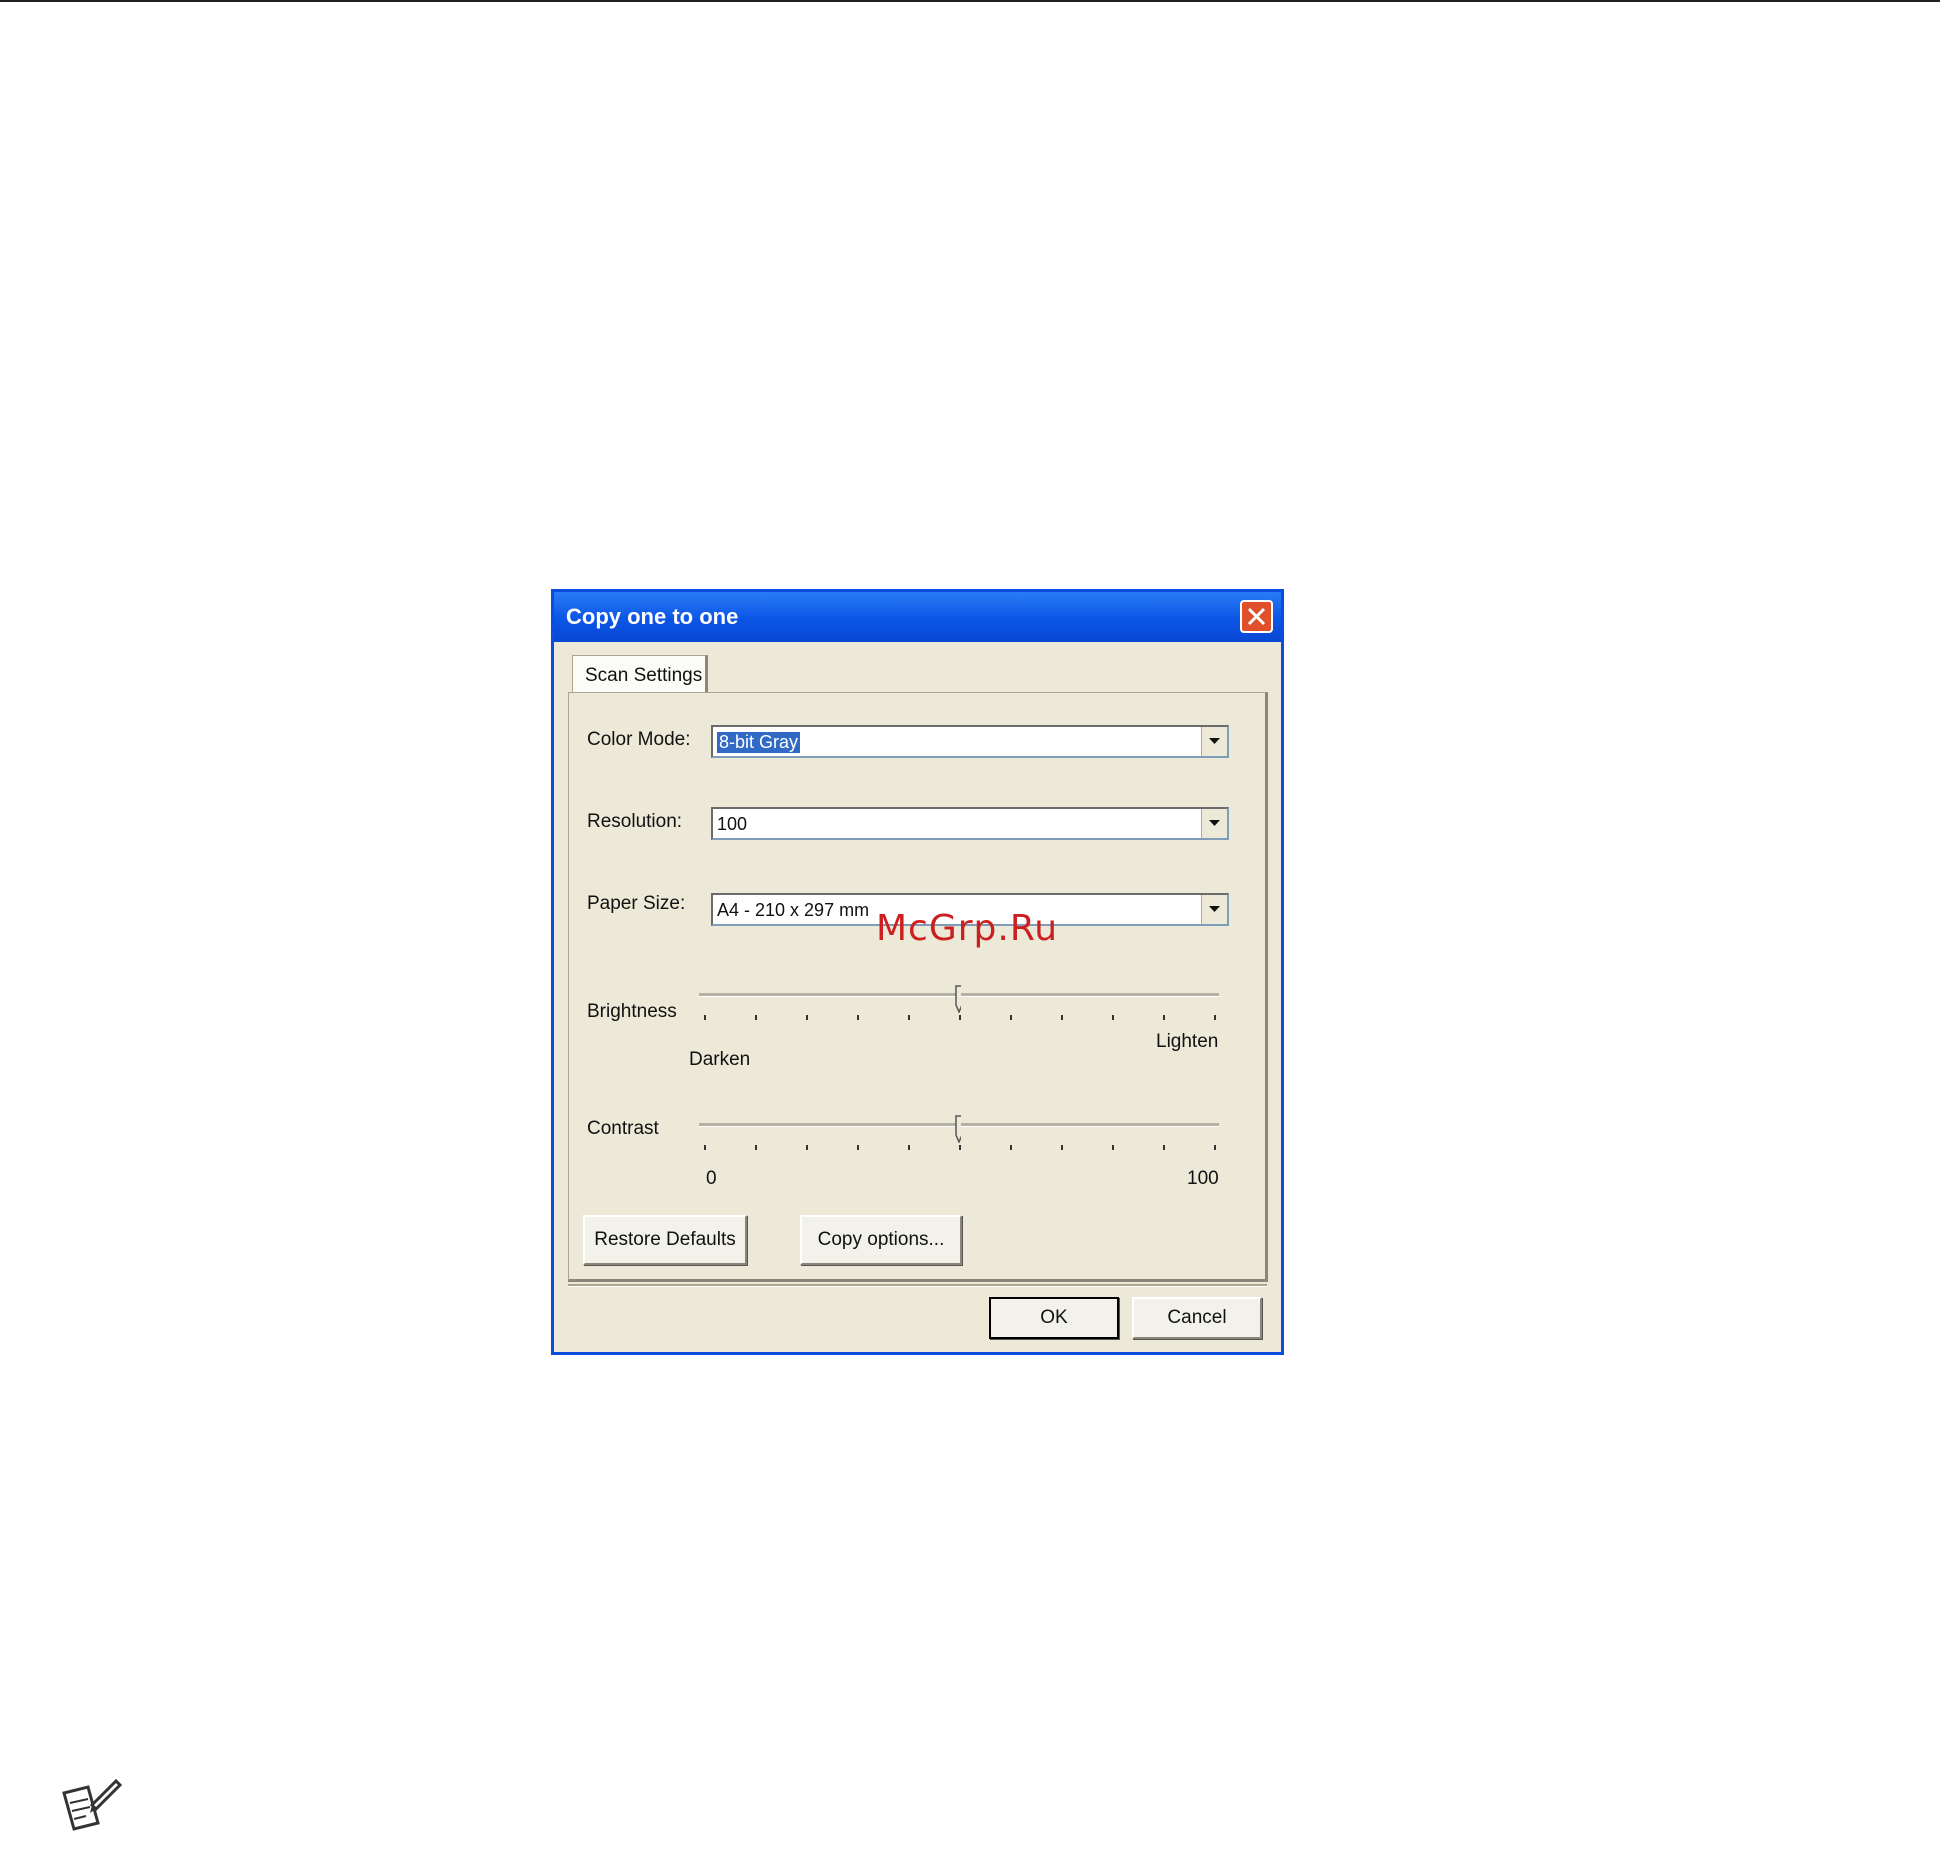  Describe the element at coordinates (917, 617) in the screenshot. I see `dialog-titlebar: Copy one to one` at that location.